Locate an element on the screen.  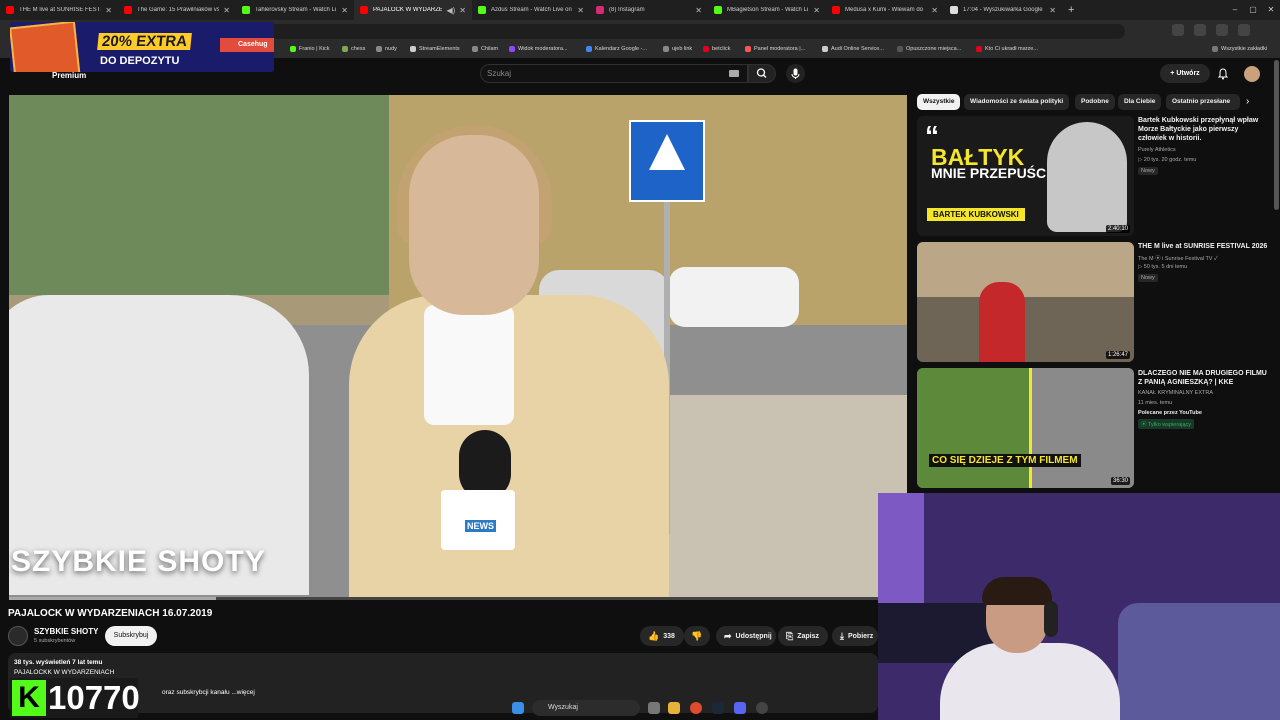
chip-recent: Ostatnio przesłane is located at coordinates (1203, 102).